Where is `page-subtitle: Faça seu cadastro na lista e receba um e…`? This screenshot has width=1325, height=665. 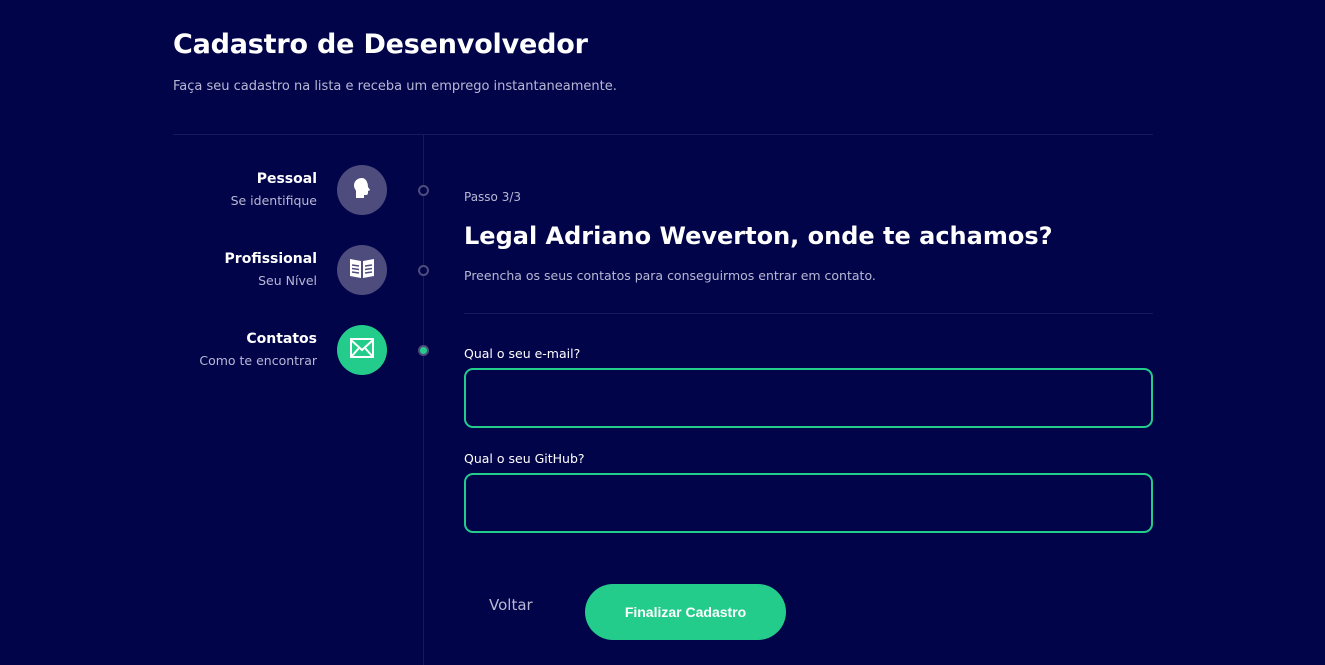
page-subtitle: Faça seu cadastro na lista e receba um e… is located at coordinates (395, 86).